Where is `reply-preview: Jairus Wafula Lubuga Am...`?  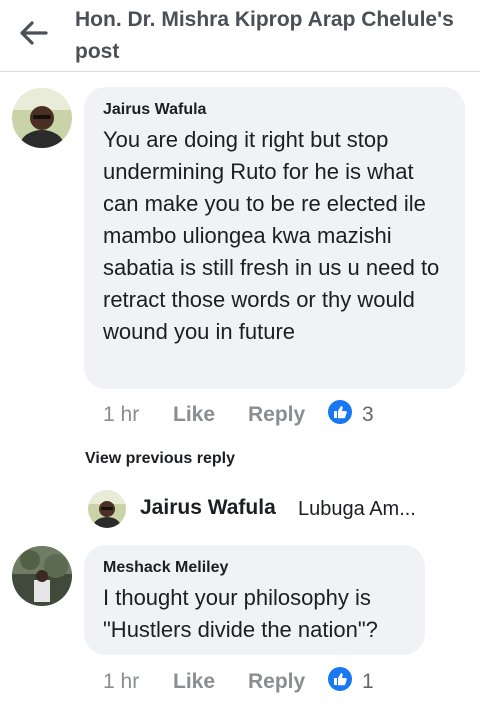 reply-preview: Jairus Wafula Lubuga Am... is located at coordinates (278, 510).